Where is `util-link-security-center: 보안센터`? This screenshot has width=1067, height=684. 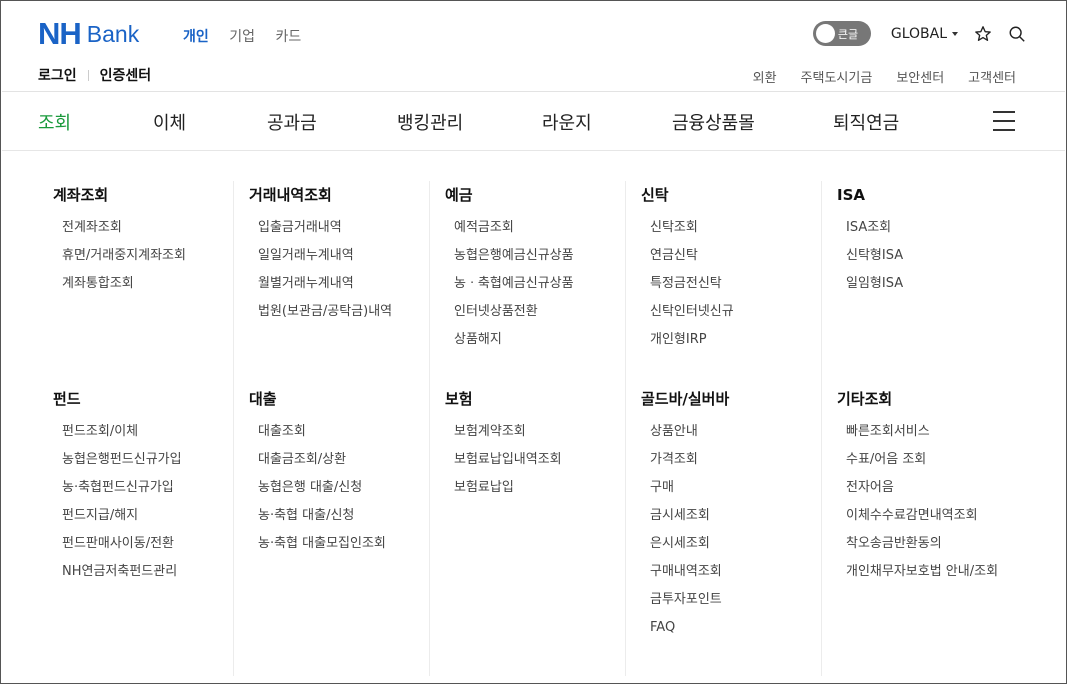
util-link-security-center: 보안센터 is located at coordinates (920, 76).